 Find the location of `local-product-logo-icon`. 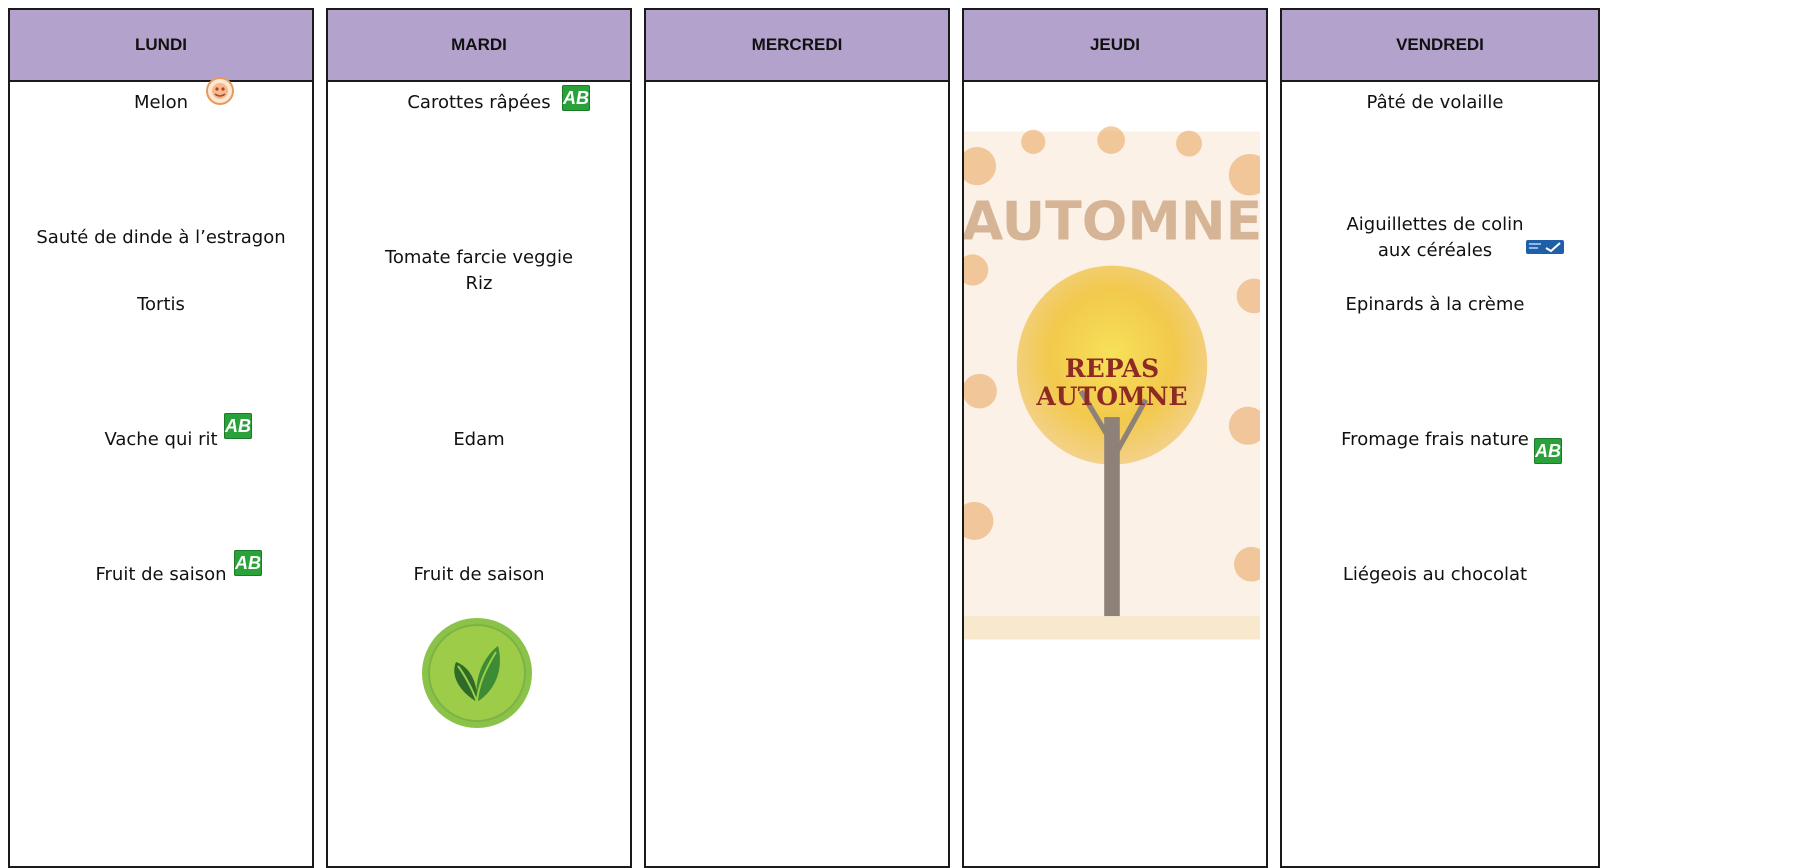

local-product-logo-icon is located at coordinates (220, 93).